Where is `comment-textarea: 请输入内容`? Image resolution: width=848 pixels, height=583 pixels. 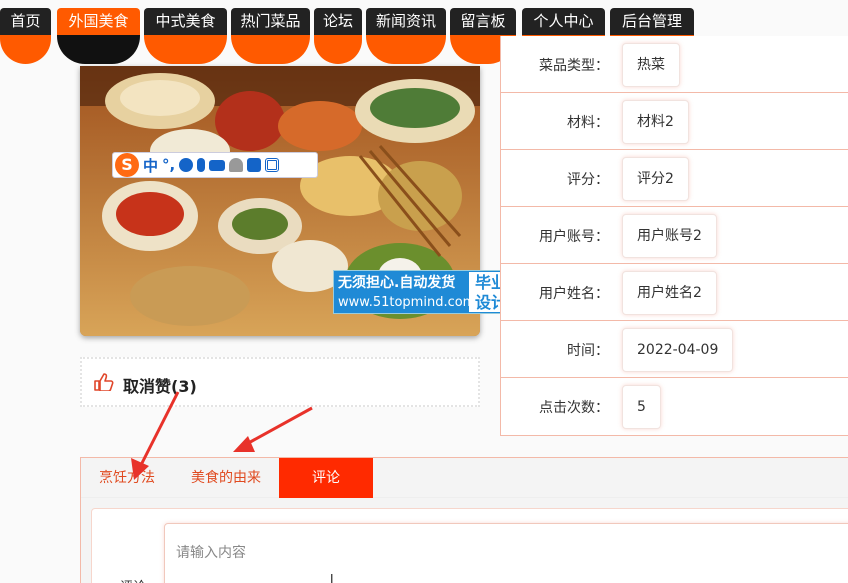
comment-textarea: 请输入内容 is located at coordinates (506, 553).